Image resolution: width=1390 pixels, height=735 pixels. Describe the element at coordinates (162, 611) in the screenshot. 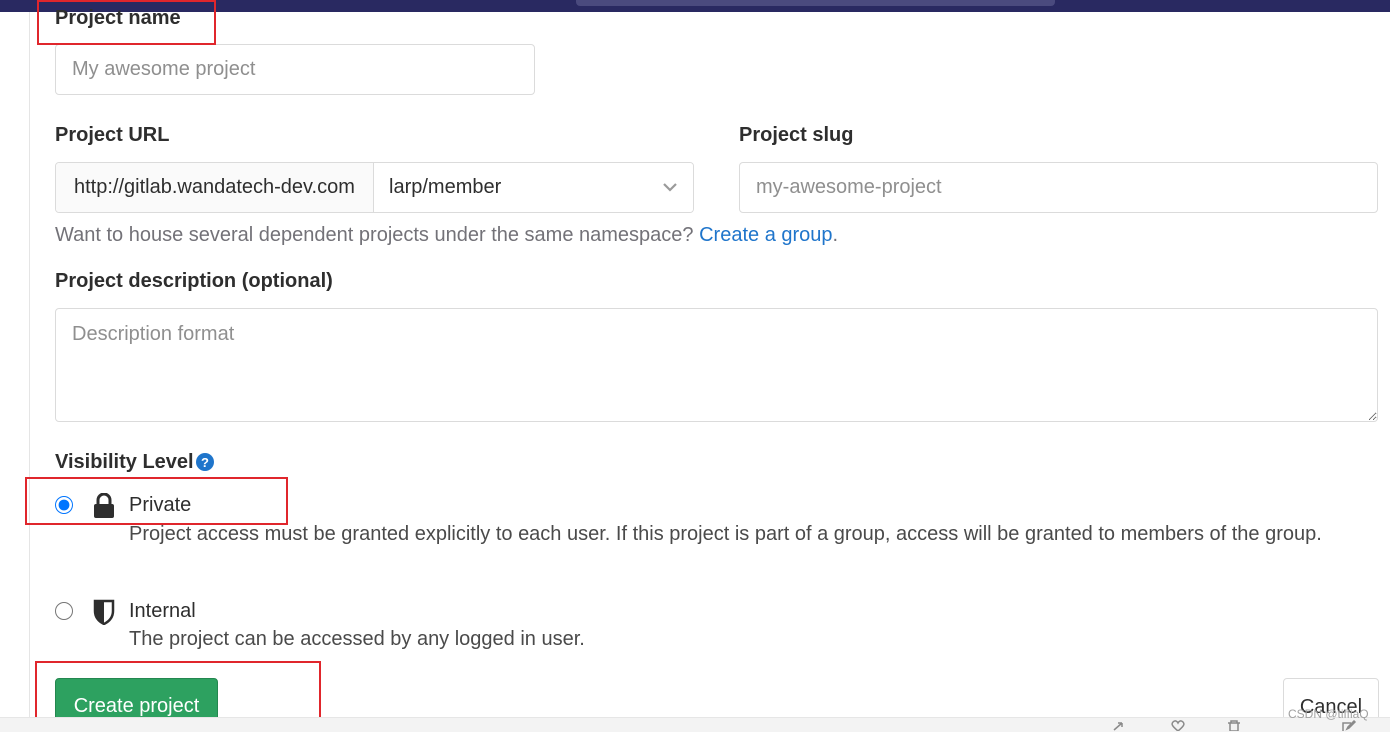

I see `visibility-internal-title: Internal` at that location.